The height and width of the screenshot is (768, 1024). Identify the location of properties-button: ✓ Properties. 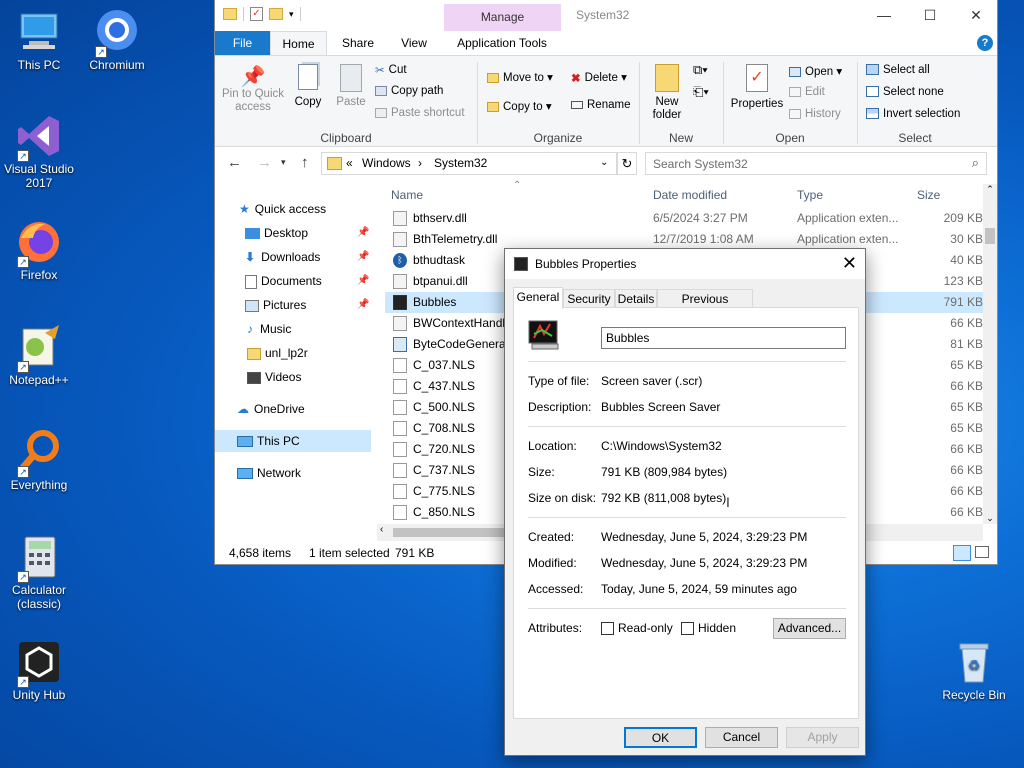
(757, 87).